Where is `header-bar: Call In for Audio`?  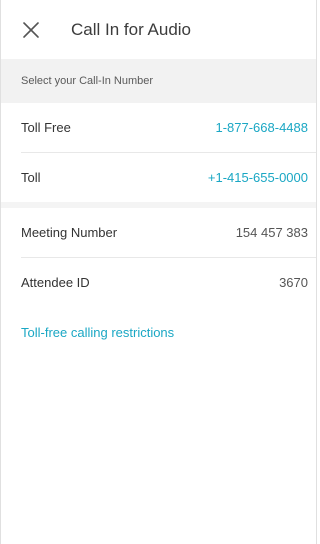
header-bar: Call In for Audio is located at coordinates (158, 29).